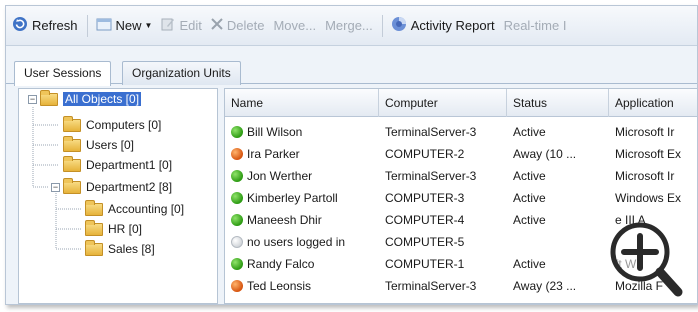  I want to click on cell-name: Ted Leonsis, so click(306, 286).